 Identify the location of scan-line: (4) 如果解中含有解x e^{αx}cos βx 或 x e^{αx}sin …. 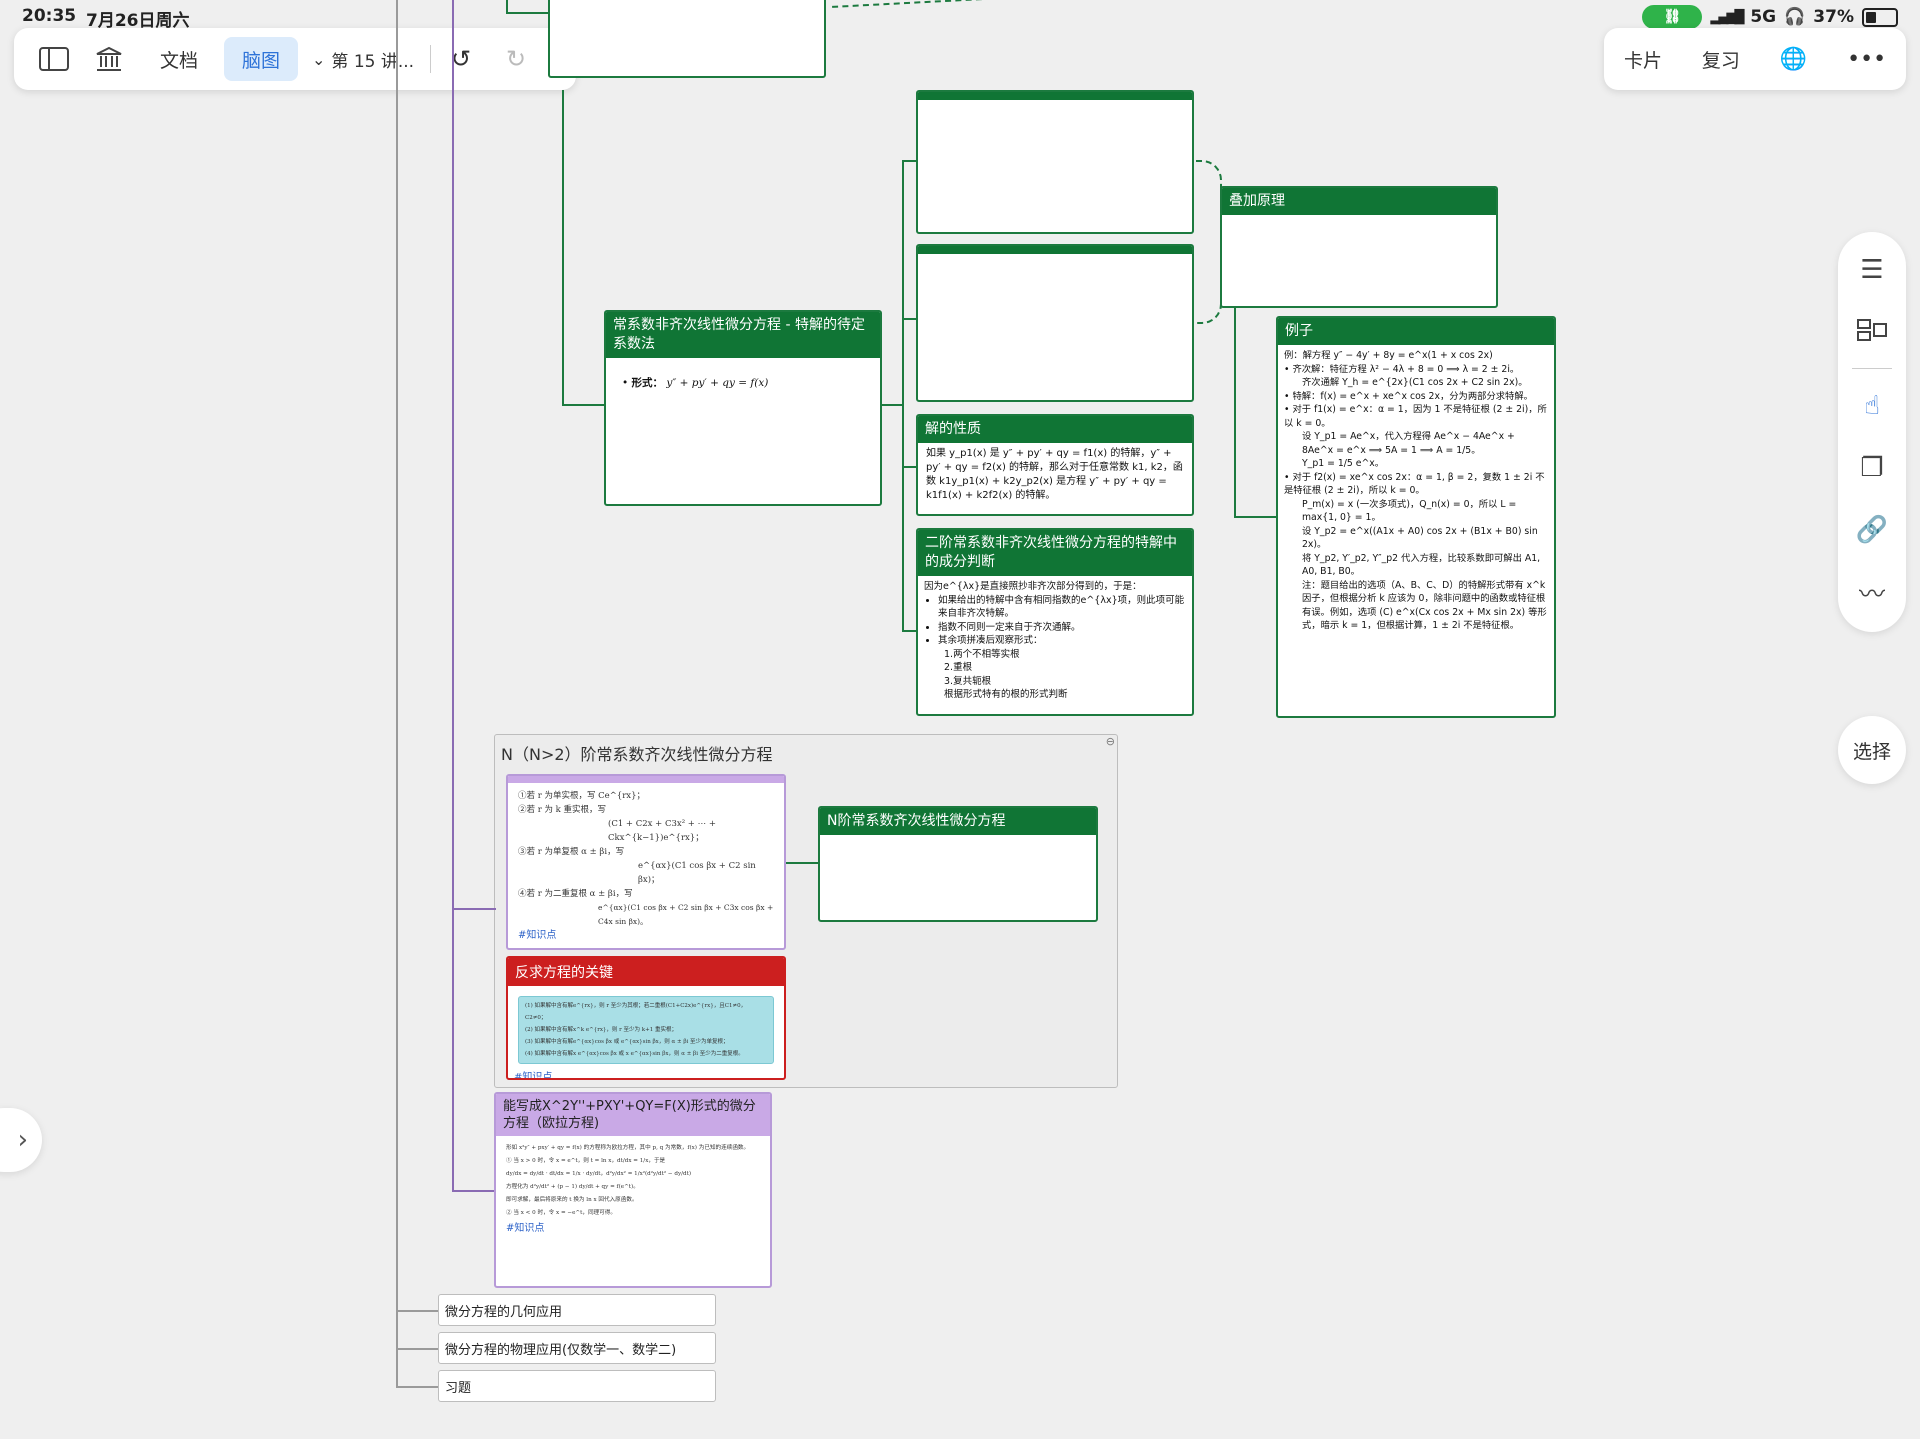
(634, 1054).